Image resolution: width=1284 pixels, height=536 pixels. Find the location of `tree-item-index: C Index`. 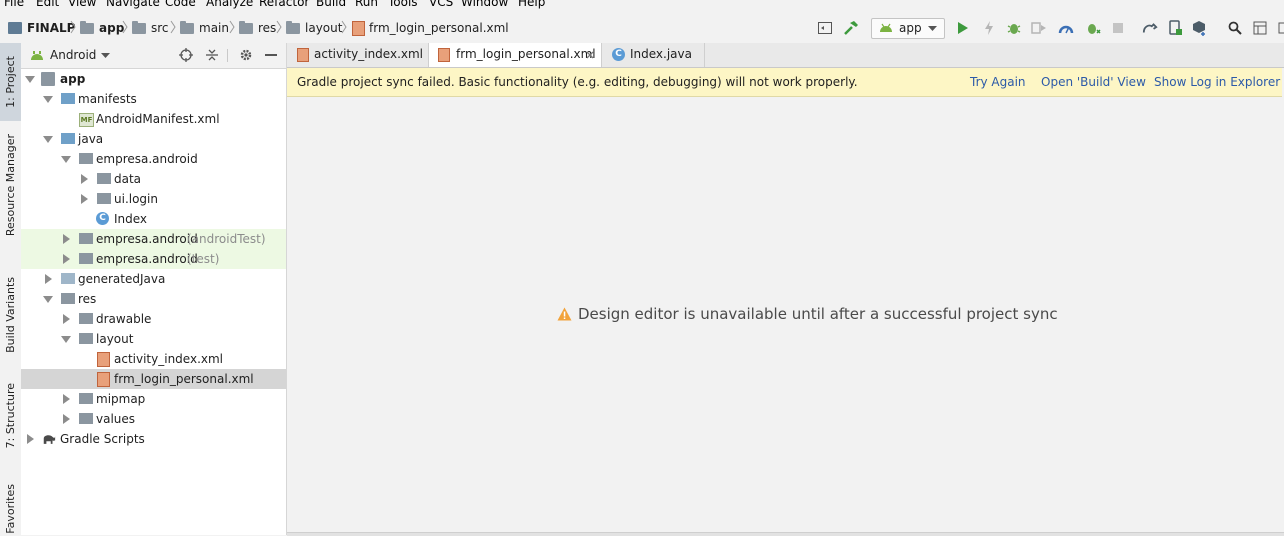

tree-item-index: C Index is located at coordinates (153, 219).